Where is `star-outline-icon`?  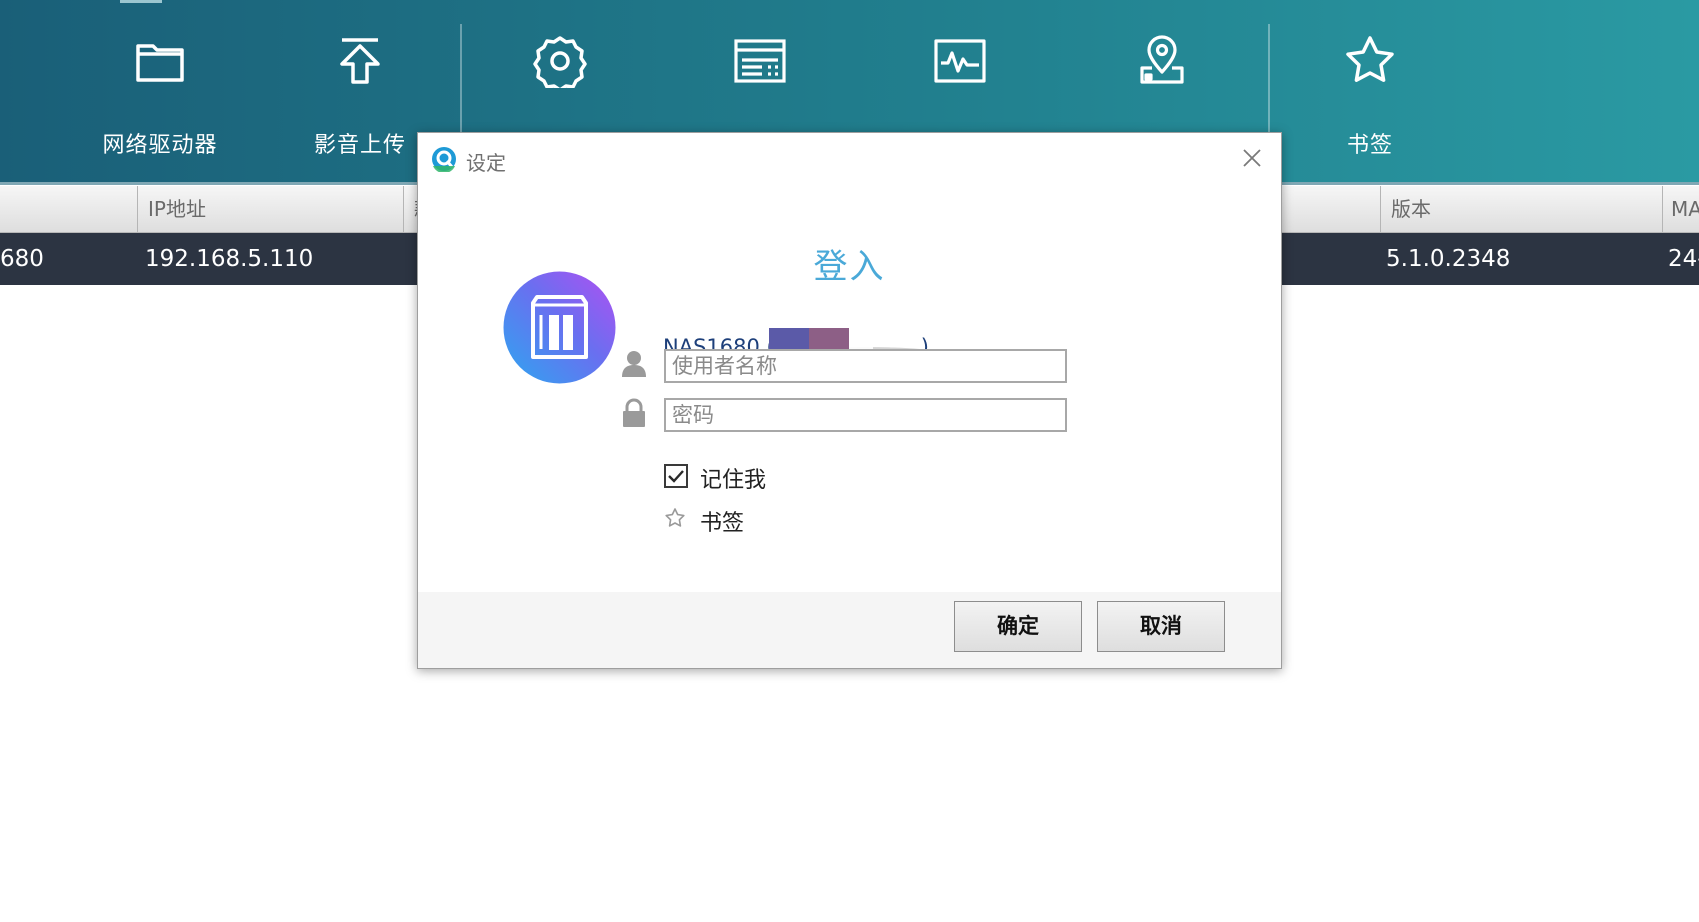 star-outline-icon is located at coordinates (675, 518).